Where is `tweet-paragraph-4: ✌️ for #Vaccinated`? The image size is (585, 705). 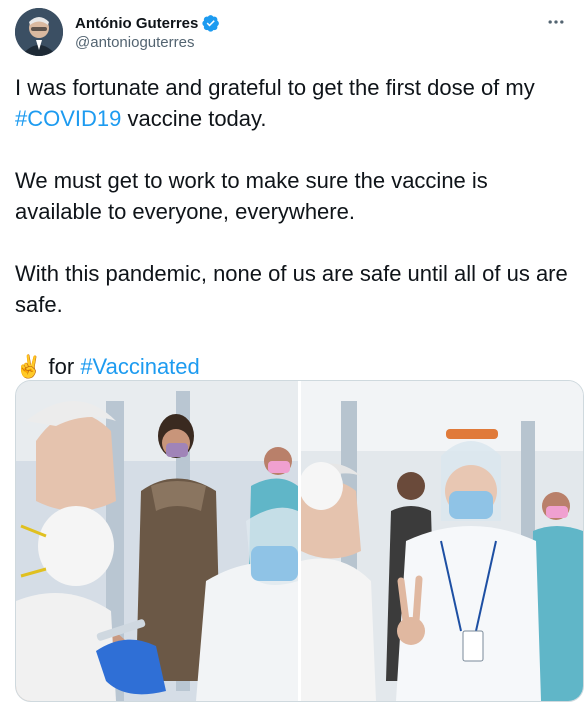
tweet-paragraph-4: ✌️ for #Vaccinated is located at coordinates (295, 366).